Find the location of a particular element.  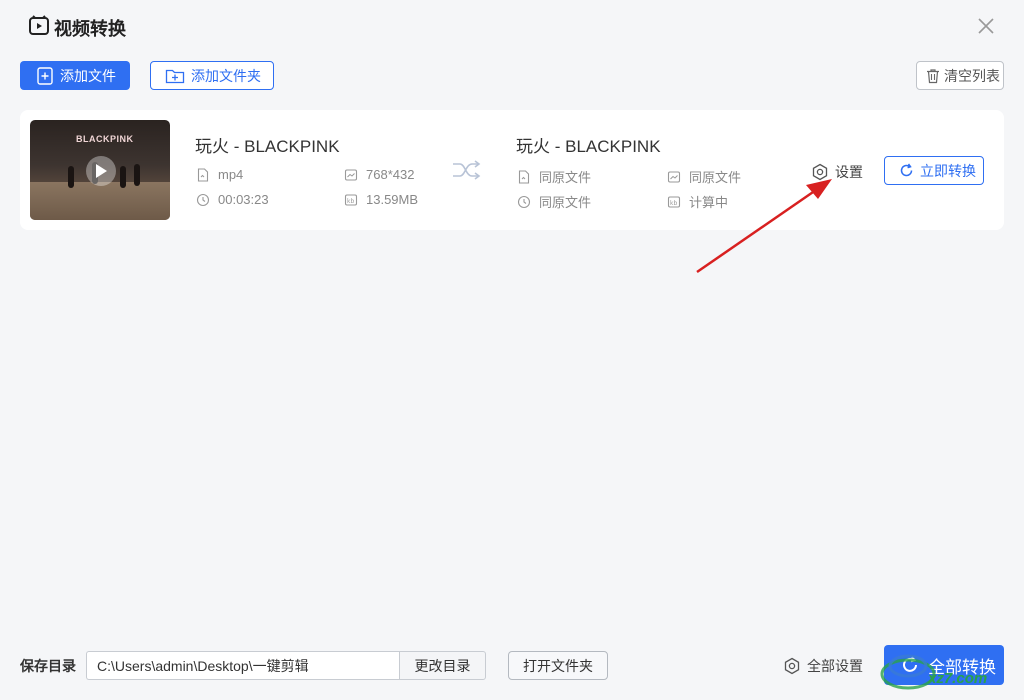

target-resolution: 同原文件 is located at coordinates (704, 176).